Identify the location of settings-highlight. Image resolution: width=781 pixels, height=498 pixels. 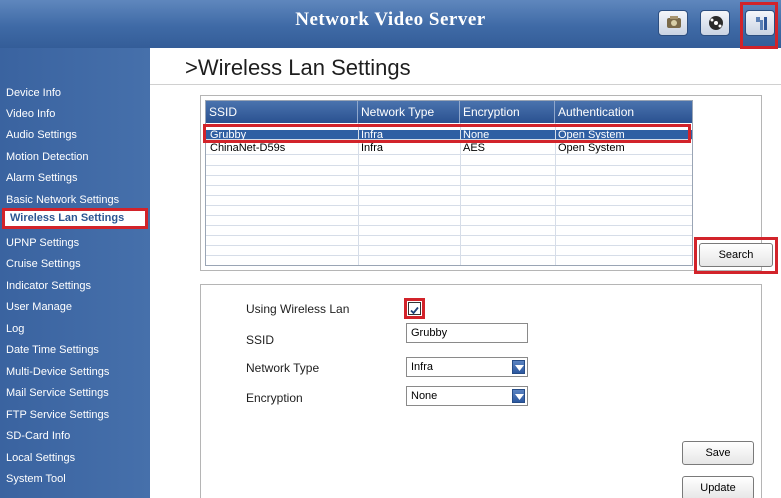
(759, 25).